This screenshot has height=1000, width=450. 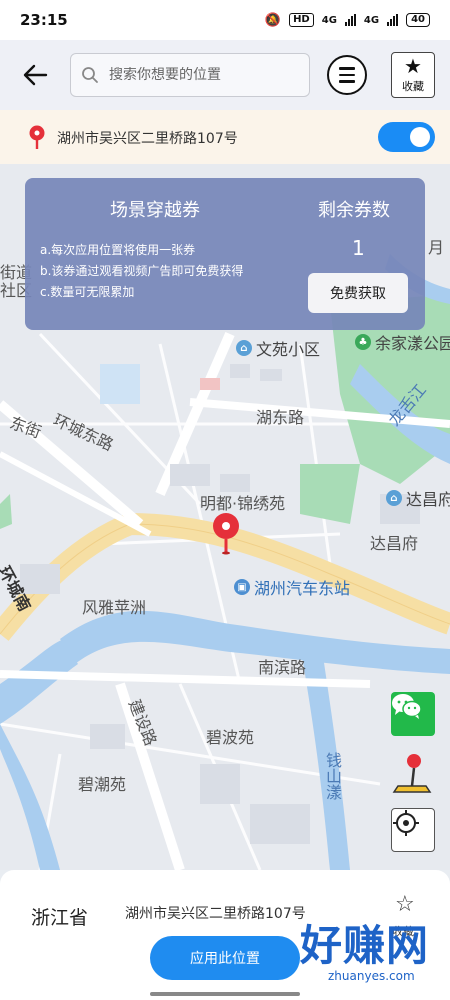 I want to click on ticket-rule: a.每次应用位置将使用一张券, so click(x=118, y=250).